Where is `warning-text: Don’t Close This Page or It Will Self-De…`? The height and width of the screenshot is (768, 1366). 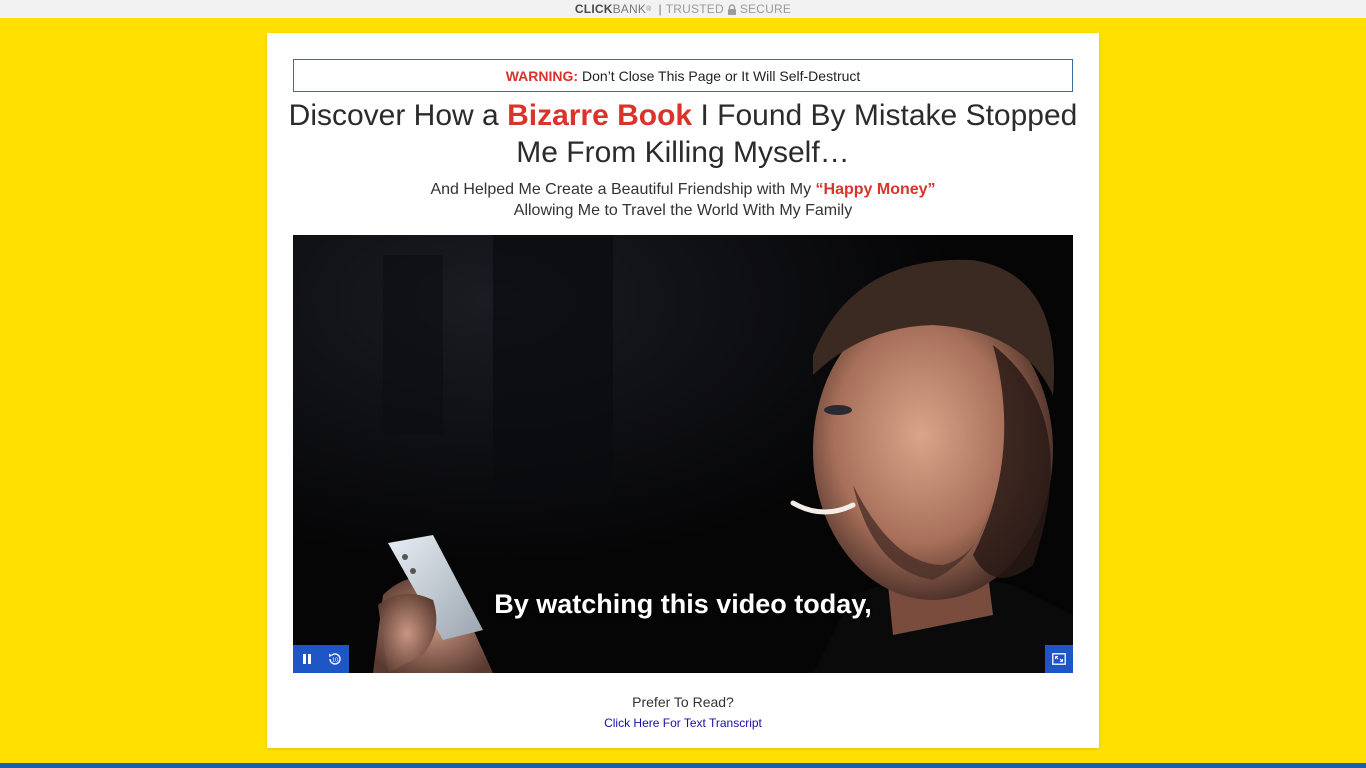
warning-text: Don’t Close This Page or It Will Self-De… is located at coordinates (721, 75).